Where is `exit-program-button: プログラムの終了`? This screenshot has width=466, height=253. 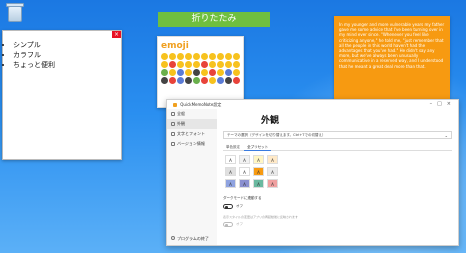 exit-program-button: プログラムの終了 is located at coordinates (188, 239).